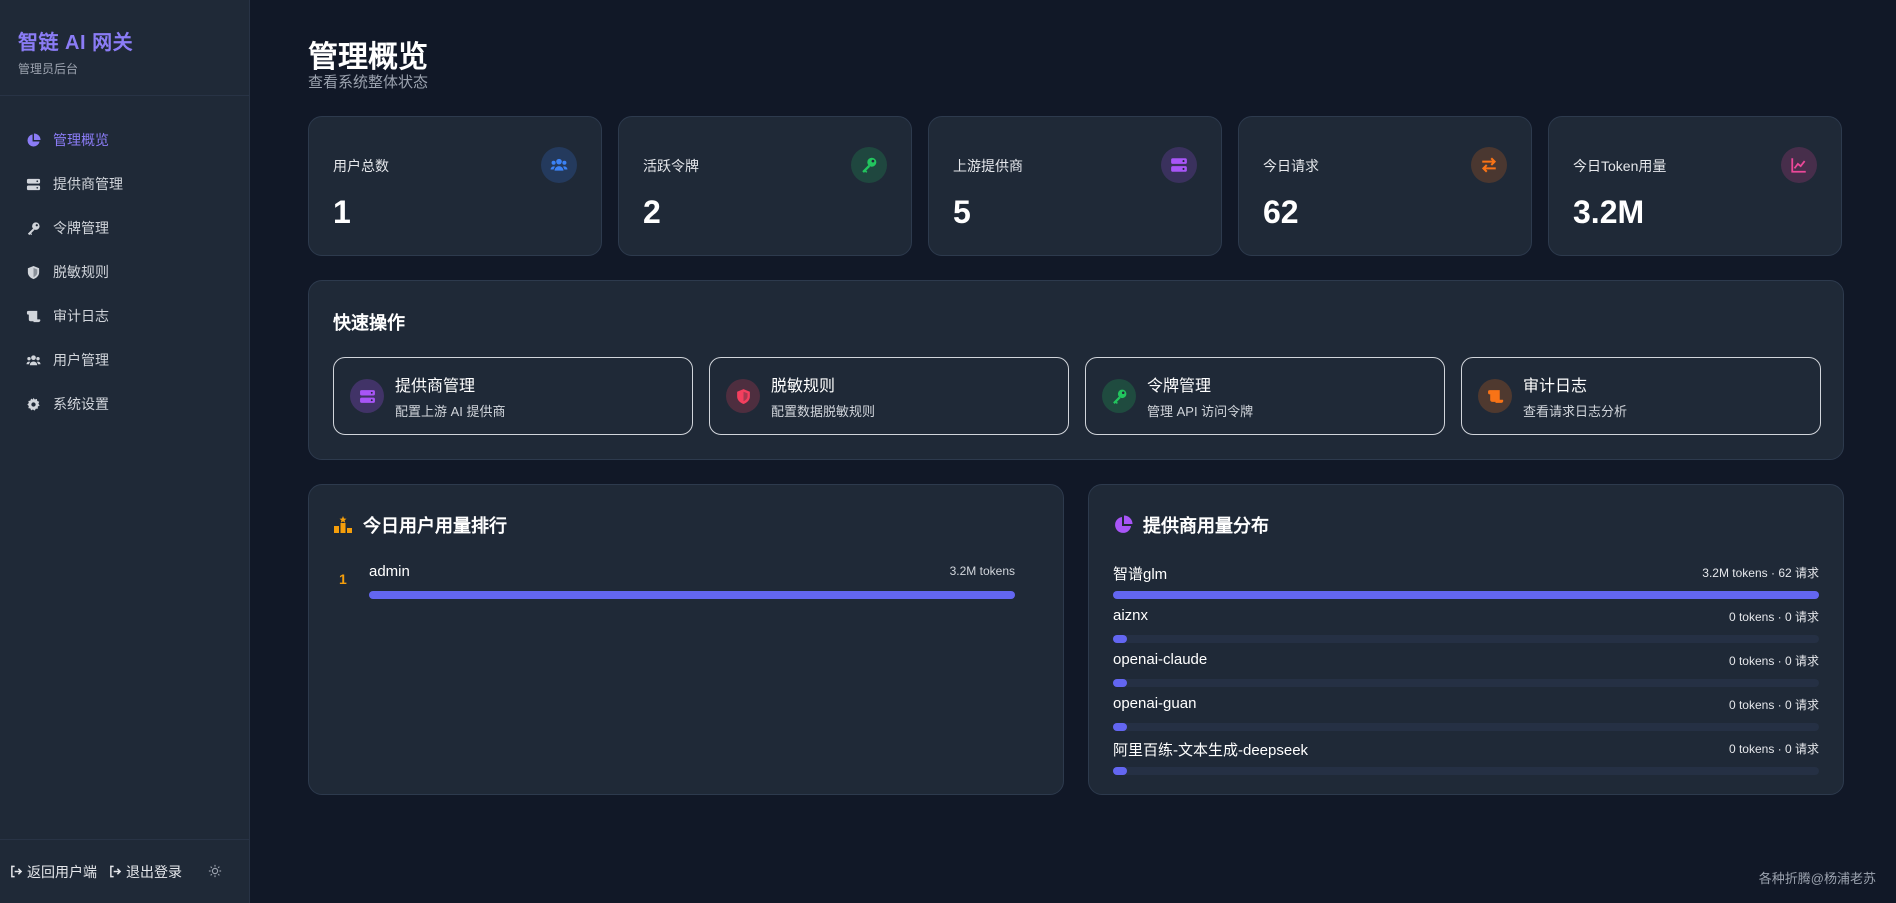 This screenshot has width=1896, height=903. I want to click on sidebar-nav: 管理概览 提供商管理 令牌管理 脱敏规则 审计日志 用户管理 系统设置, so click(124, 261).